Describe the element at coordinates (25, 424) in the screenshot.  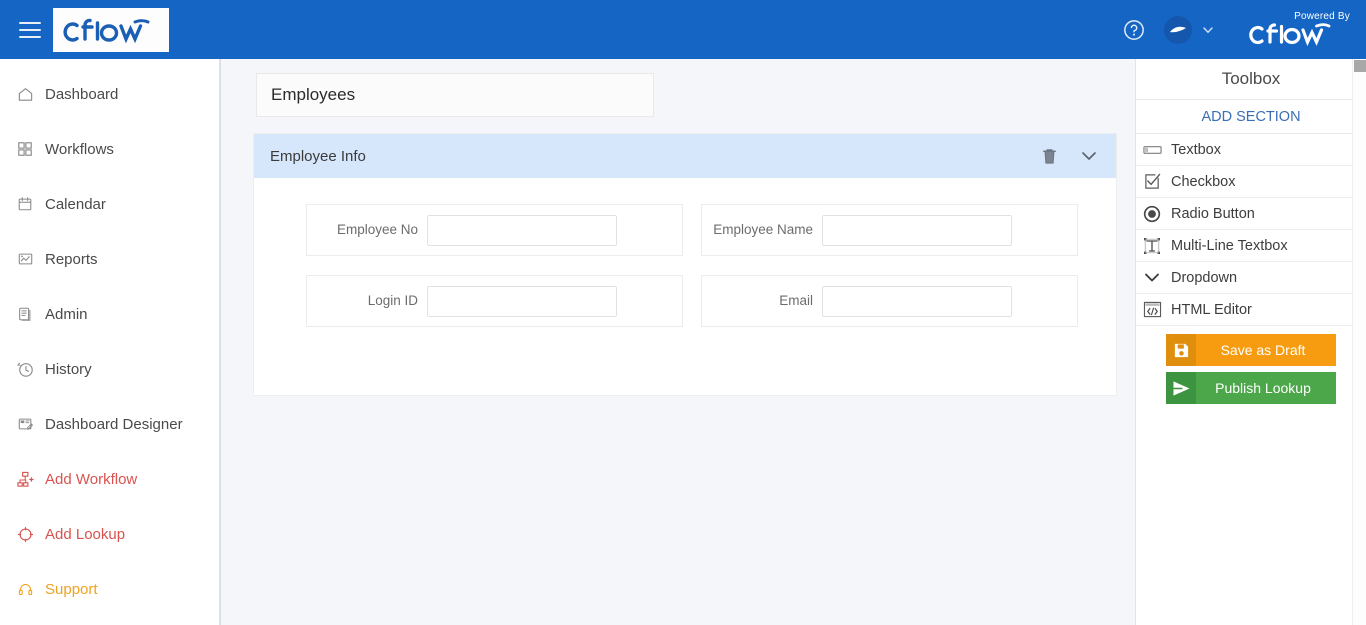
I see `dashboard-designer-icon` at that location.